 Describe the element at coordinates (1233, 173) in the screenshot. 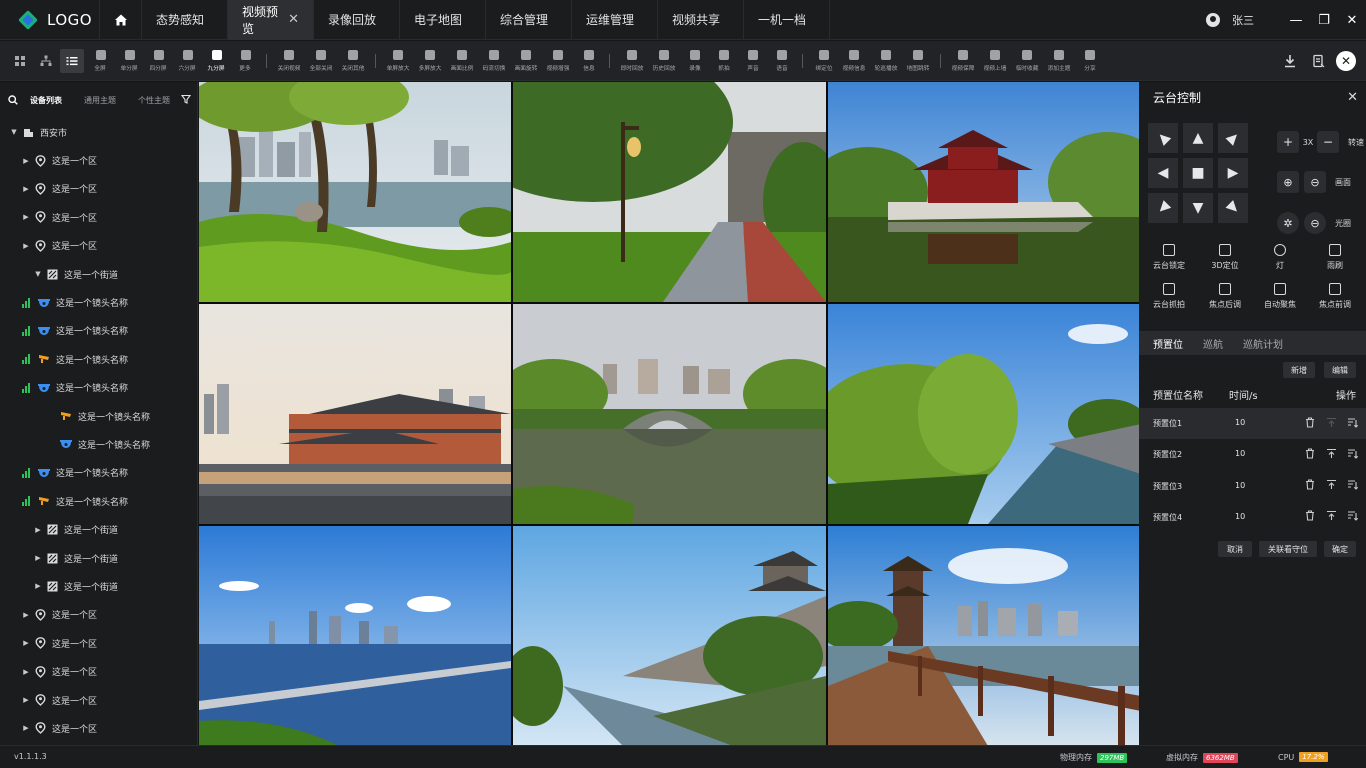

I see `ptz-right-button: ▶` at that location.